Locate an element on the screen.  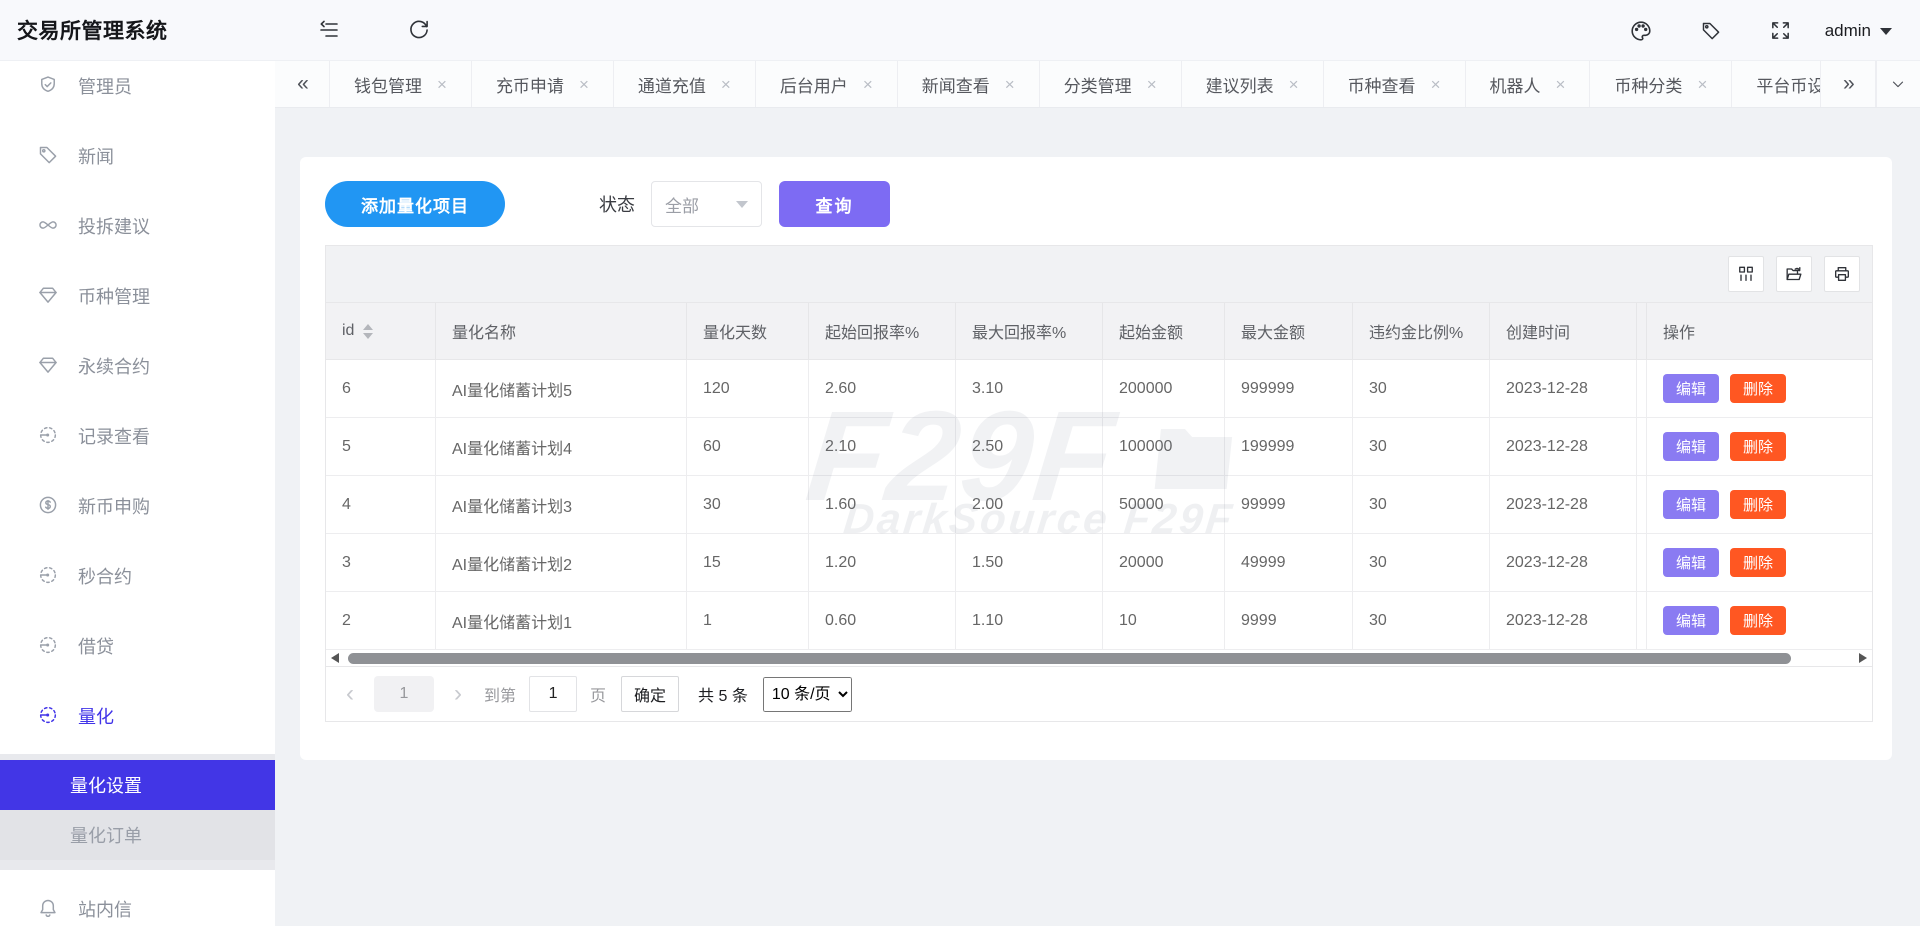
confirm-page-button: 确定 is located at coordinates (650, 694).